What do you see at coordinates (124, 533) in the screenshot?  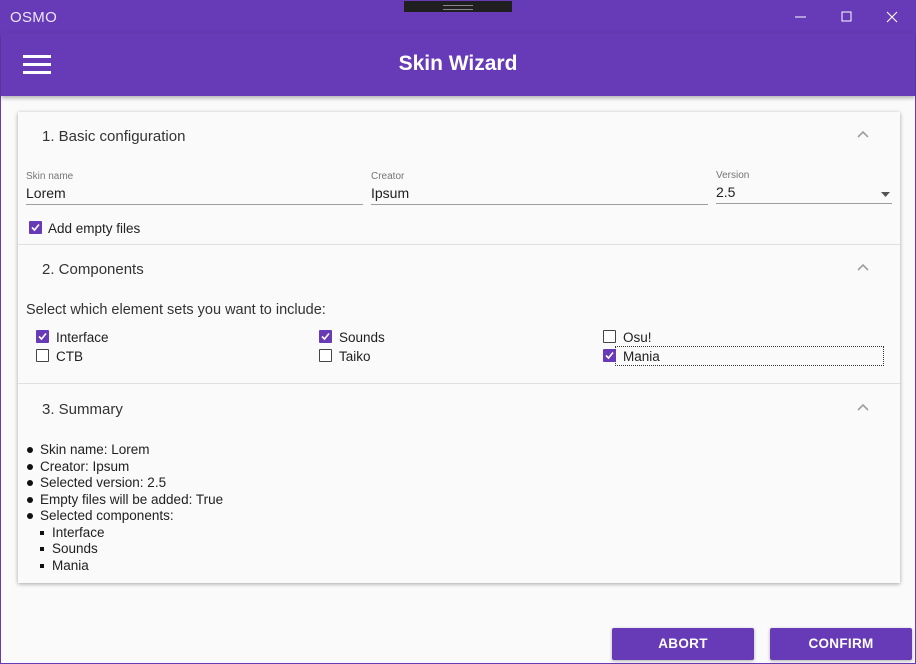 I see `list-subitem: Interface` at bounding box center [124, 533].